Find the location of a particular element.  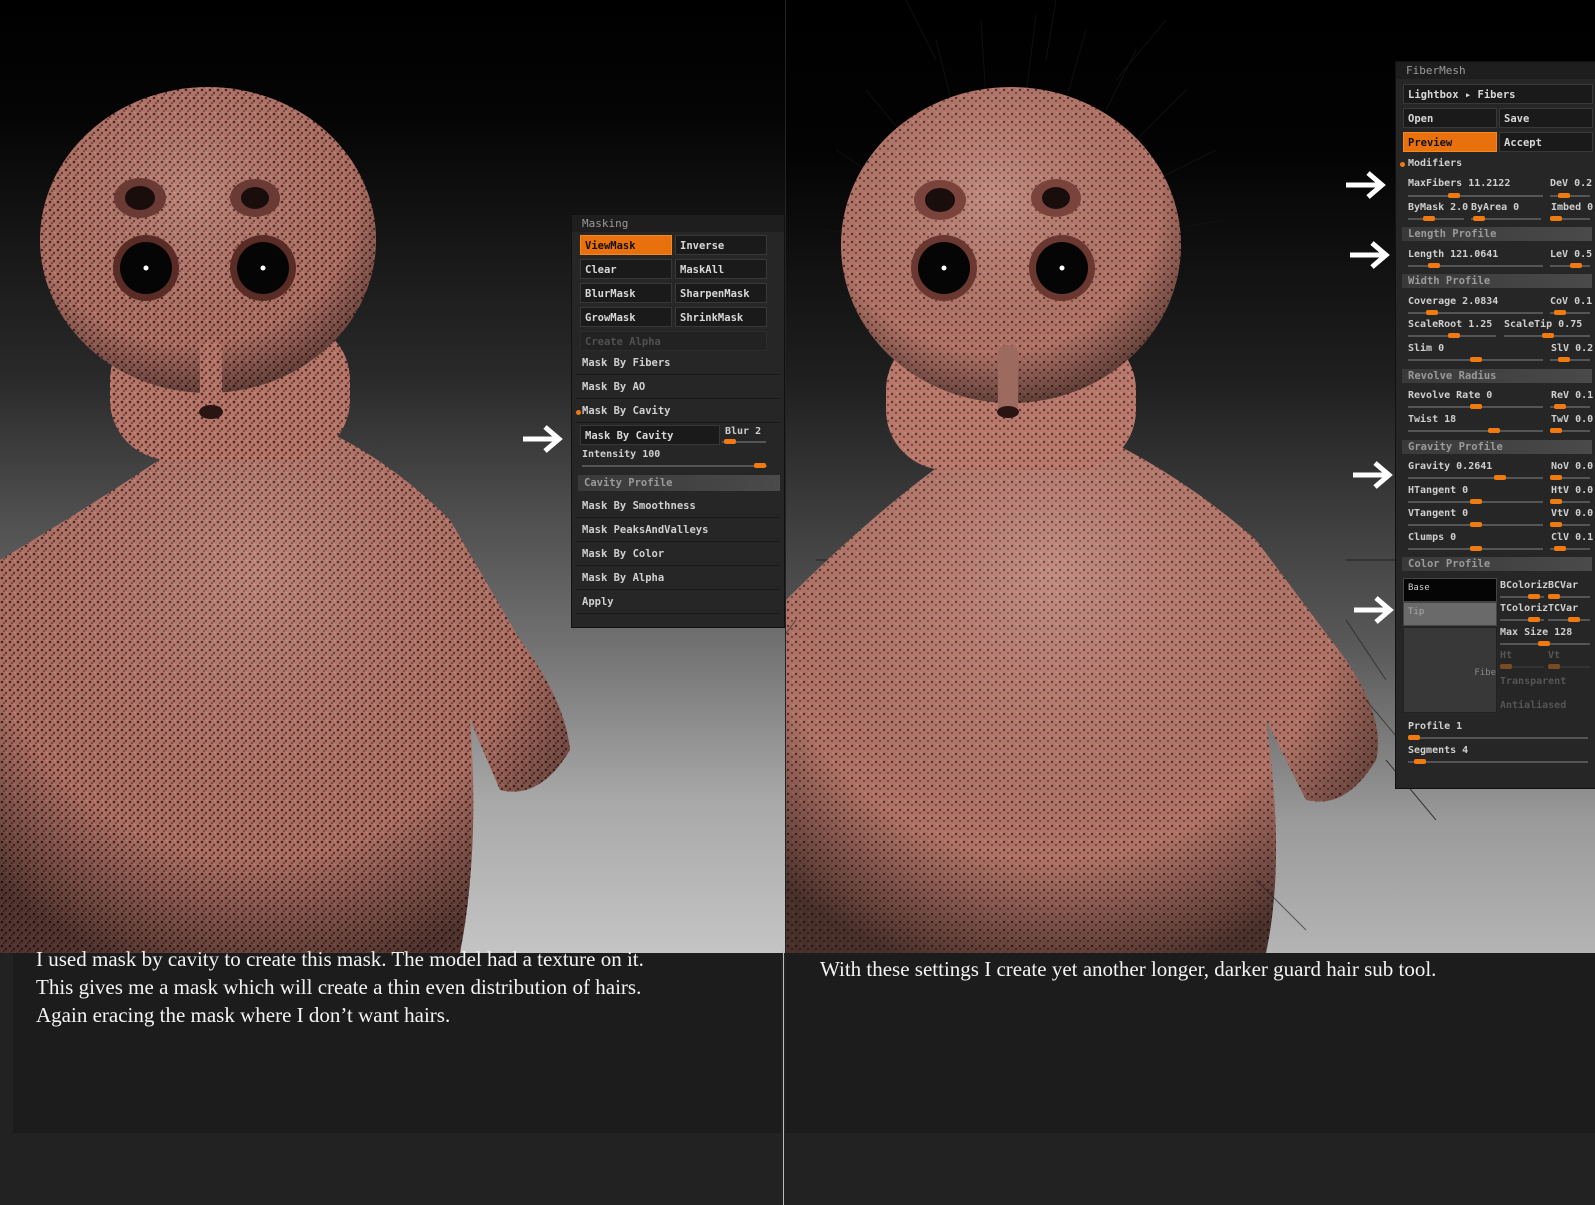

clv-value: ClV 0.1 is located at coordinates (1572, 537).